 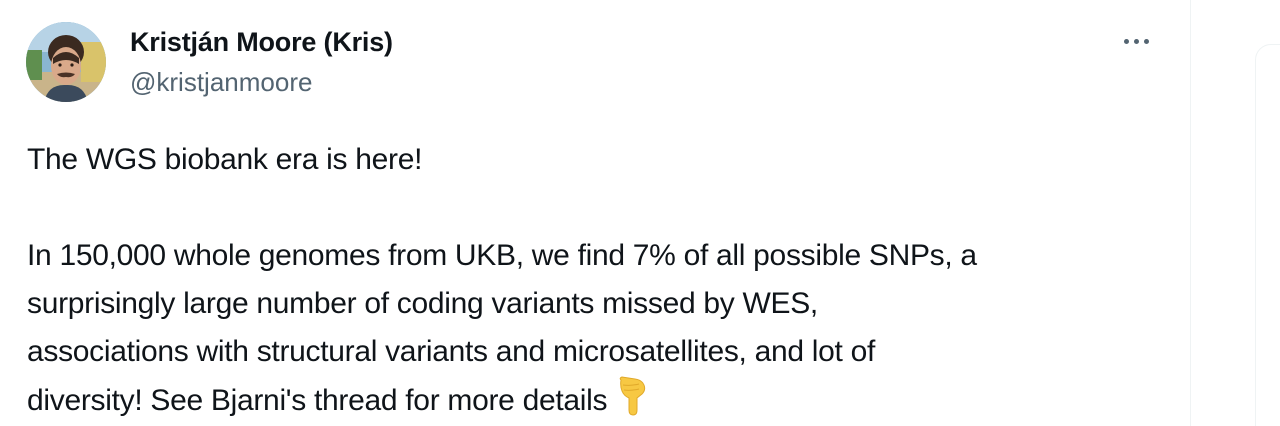 I want to click on more-horizontal-icon, so click(x=1126, y=41).